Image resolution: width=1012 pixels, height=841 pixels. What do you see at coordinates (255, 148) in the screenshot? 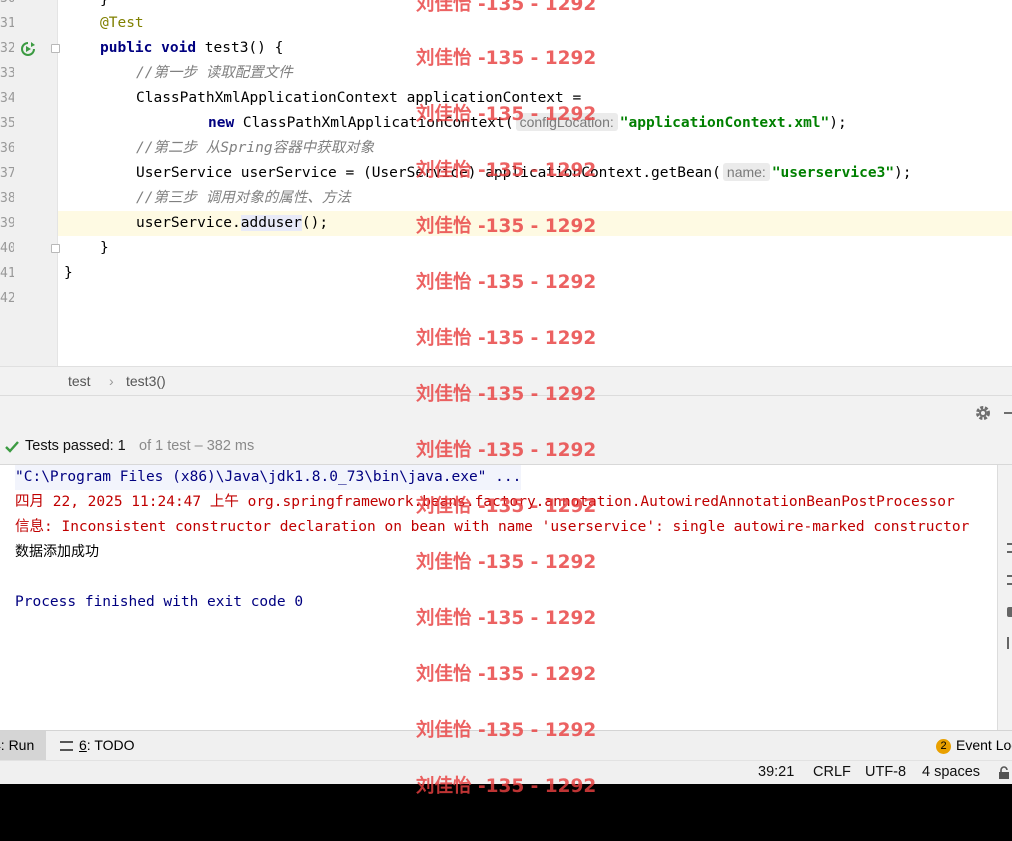
I see `code-comment: //第二步 从Spring容器中获取对象` at bounding box center [255, 148].